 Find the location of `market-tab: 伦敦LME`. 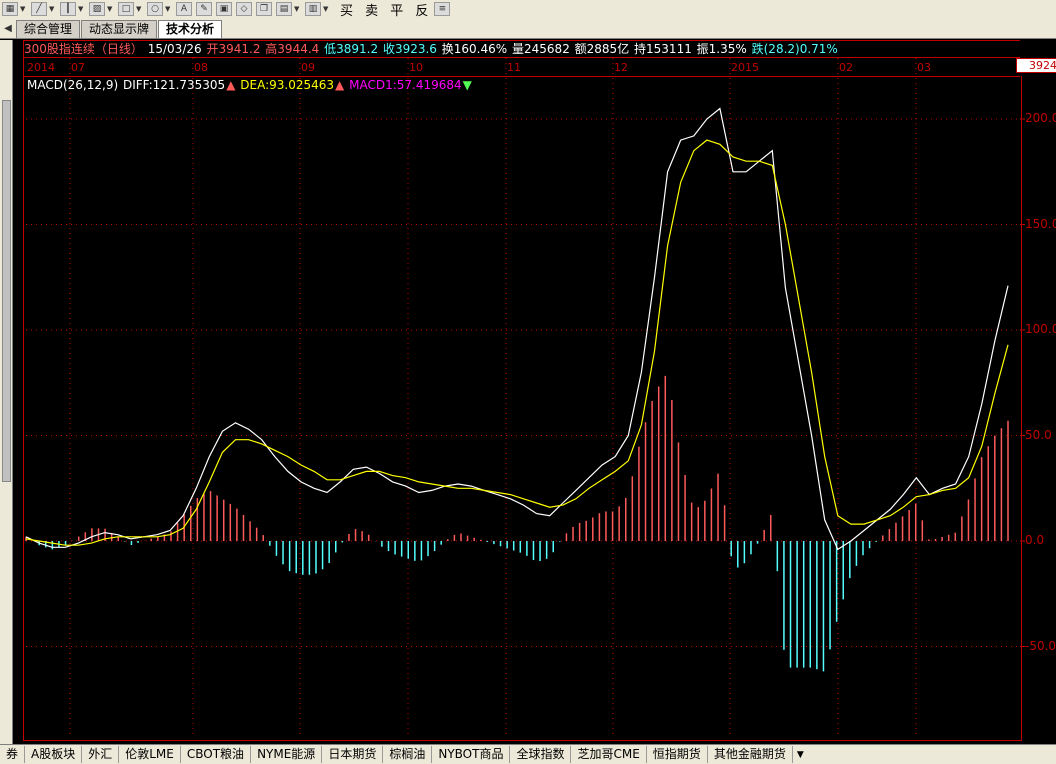

market-tab: 伦敦LME is located at coordinates (150, 754).